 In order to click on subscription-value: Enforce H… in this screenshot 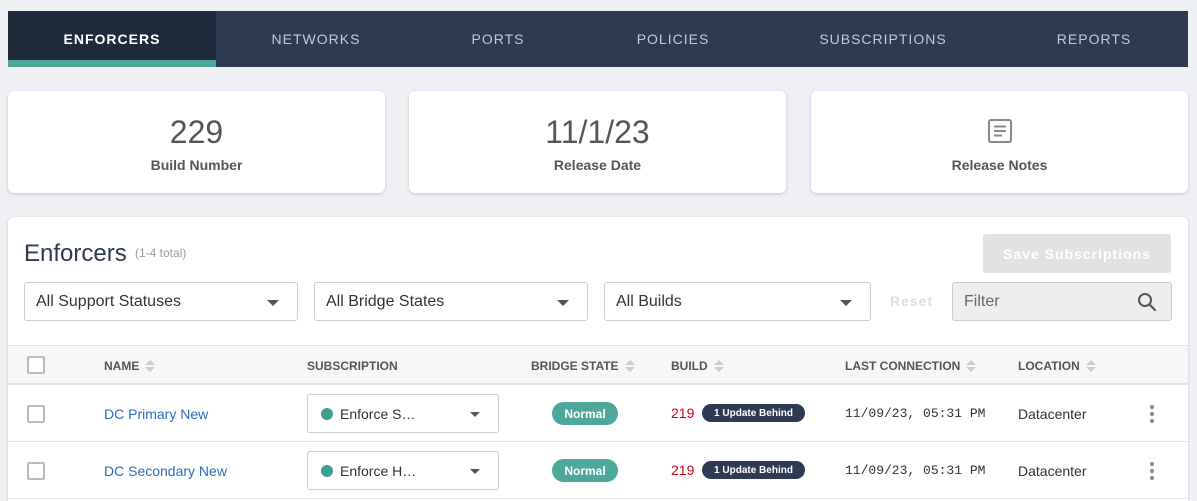, I will do `click(378, 470)`.